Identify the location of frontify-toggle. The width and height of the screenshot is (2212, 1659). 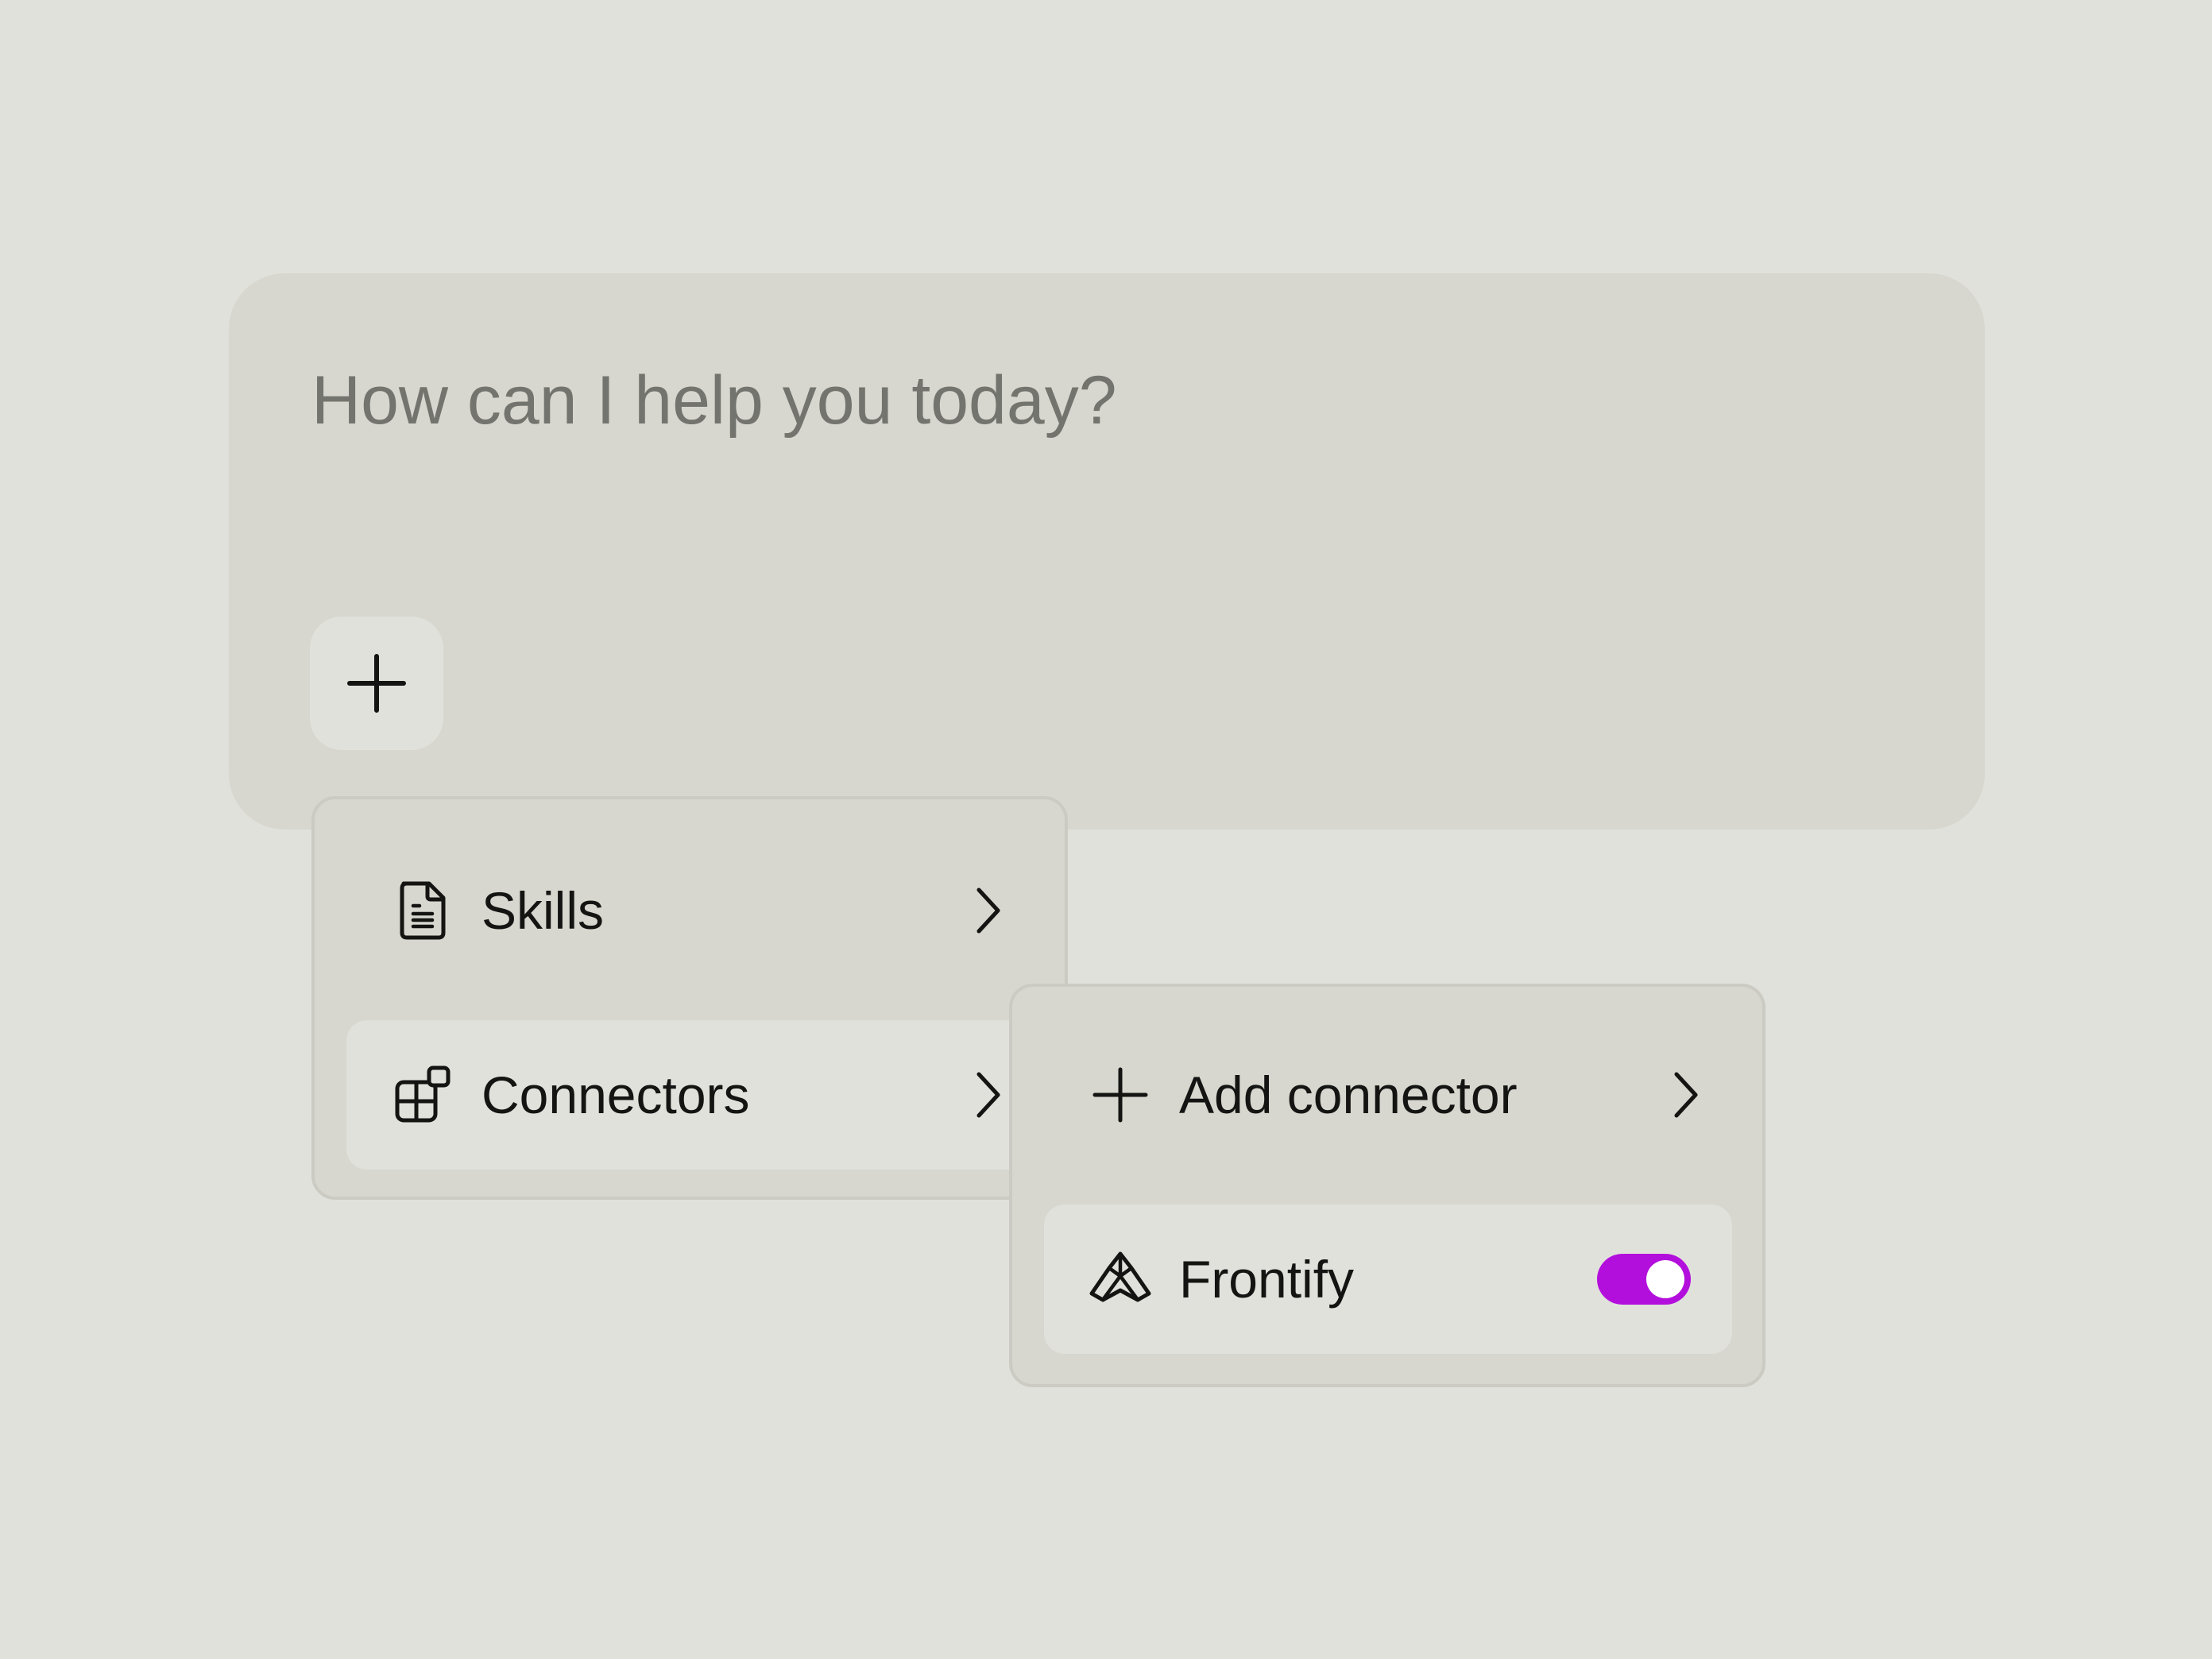
(1644, 1279).